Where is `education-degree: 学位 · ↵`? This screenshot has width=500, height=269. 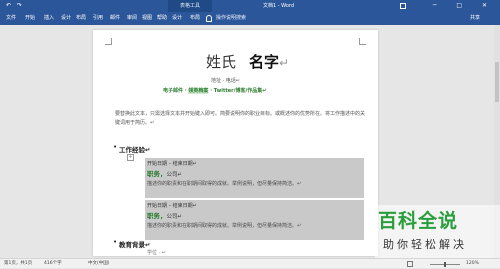 education-degree: 学位 · ↵ is located at coordinates (156, 252).